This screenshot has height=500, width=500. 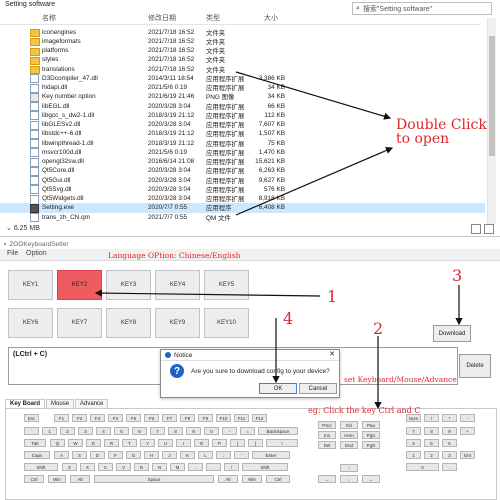 I want to click on virtual-key: Ent, so click(x=467, y=455).